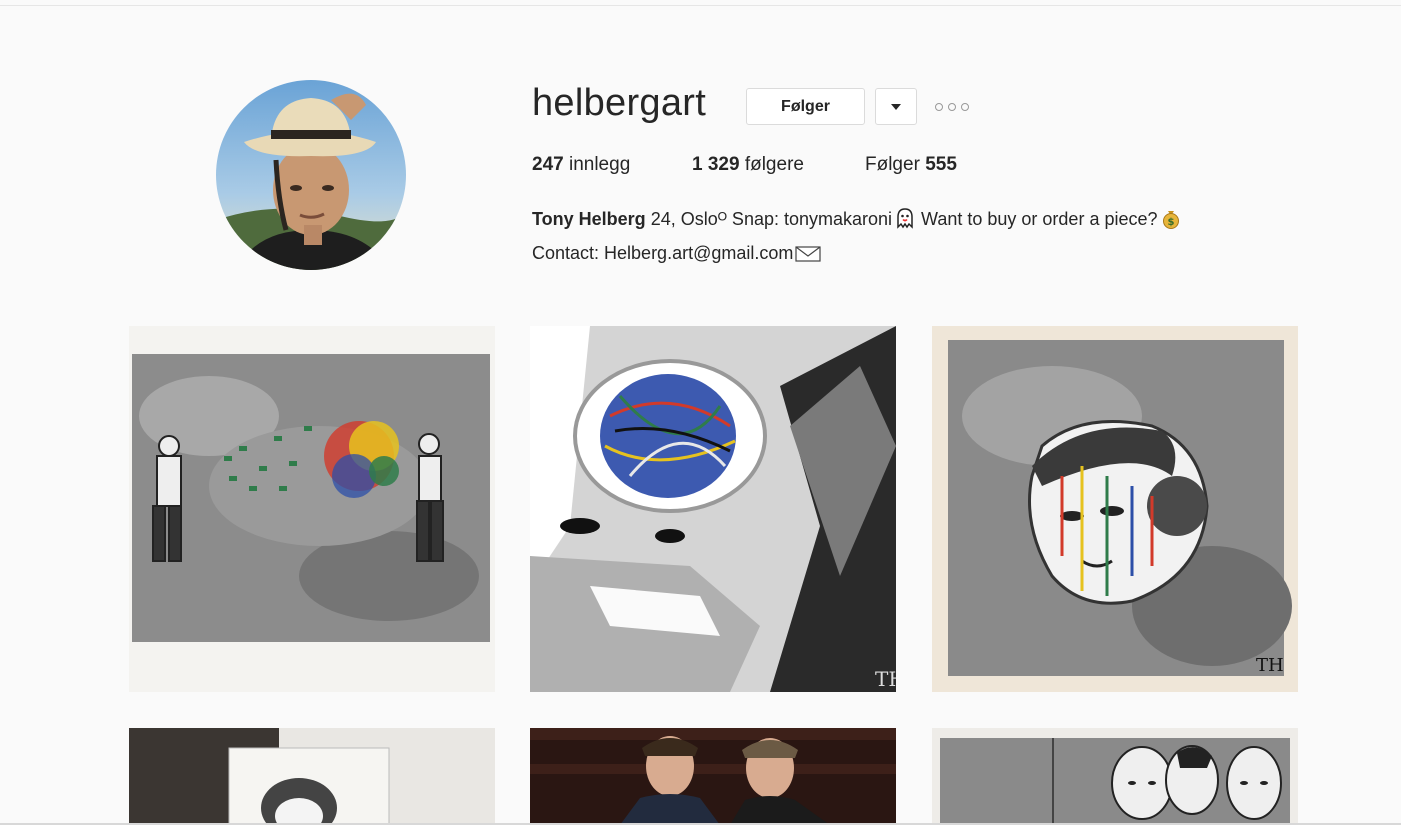  I want to click on chevron-down-icon, so click(896, 106).